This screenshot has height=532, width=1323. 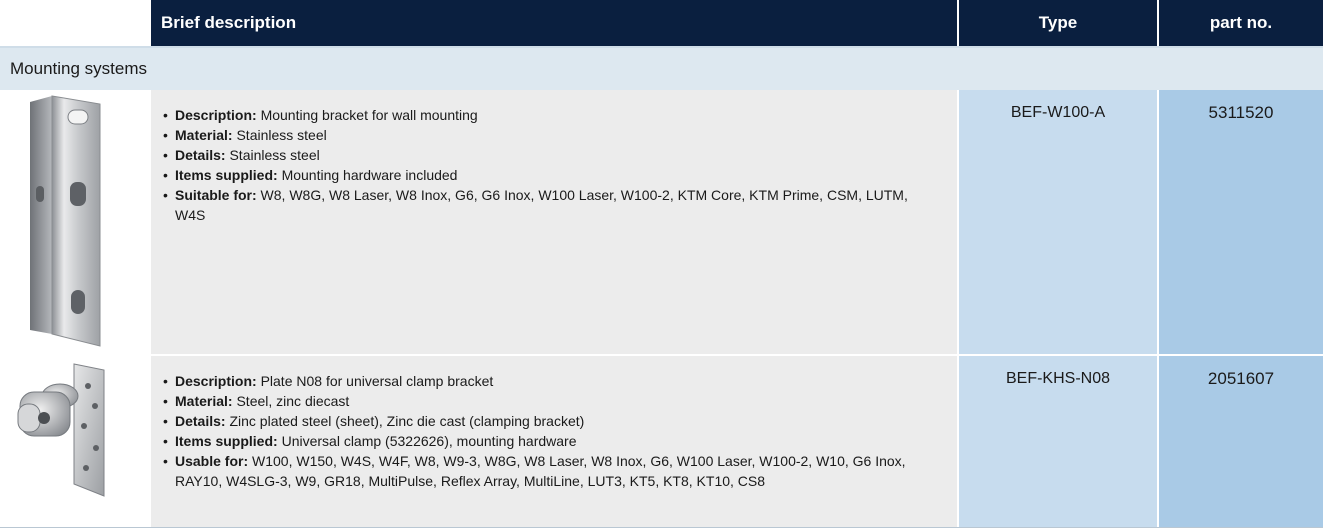 I want to click on part-number-cell: 5311520, so click(x=1241, y=222).